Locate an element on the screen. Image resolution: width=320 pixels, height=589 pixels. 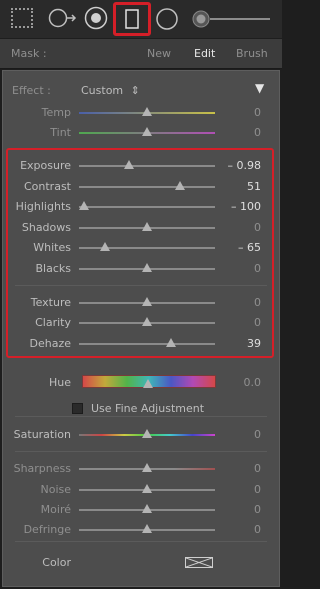
radial-target-icon is located at coordinates (96, 18).